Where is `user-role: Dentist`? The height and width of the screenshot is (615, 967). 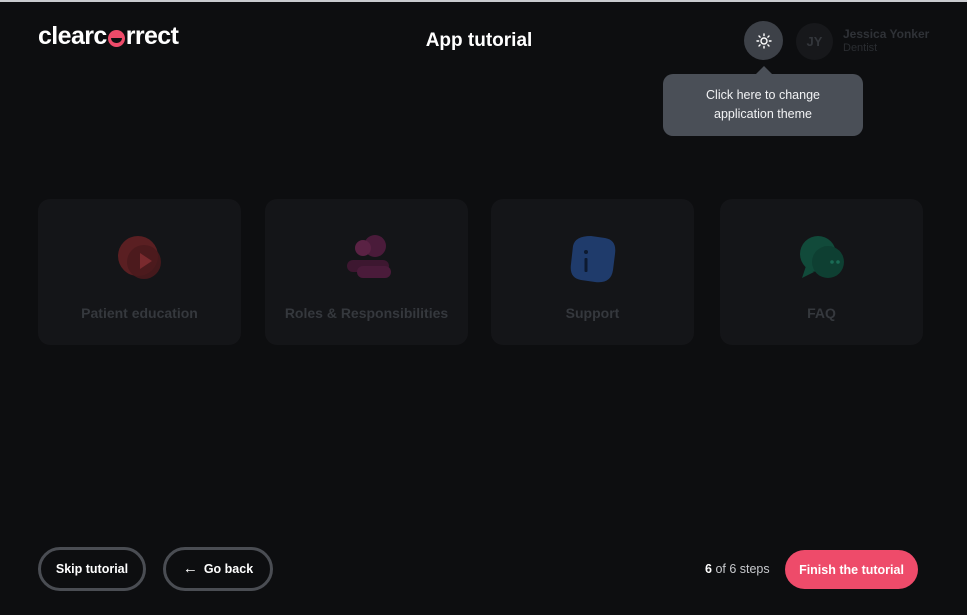 user-role: Dentist is located at coordinates (860, 48).